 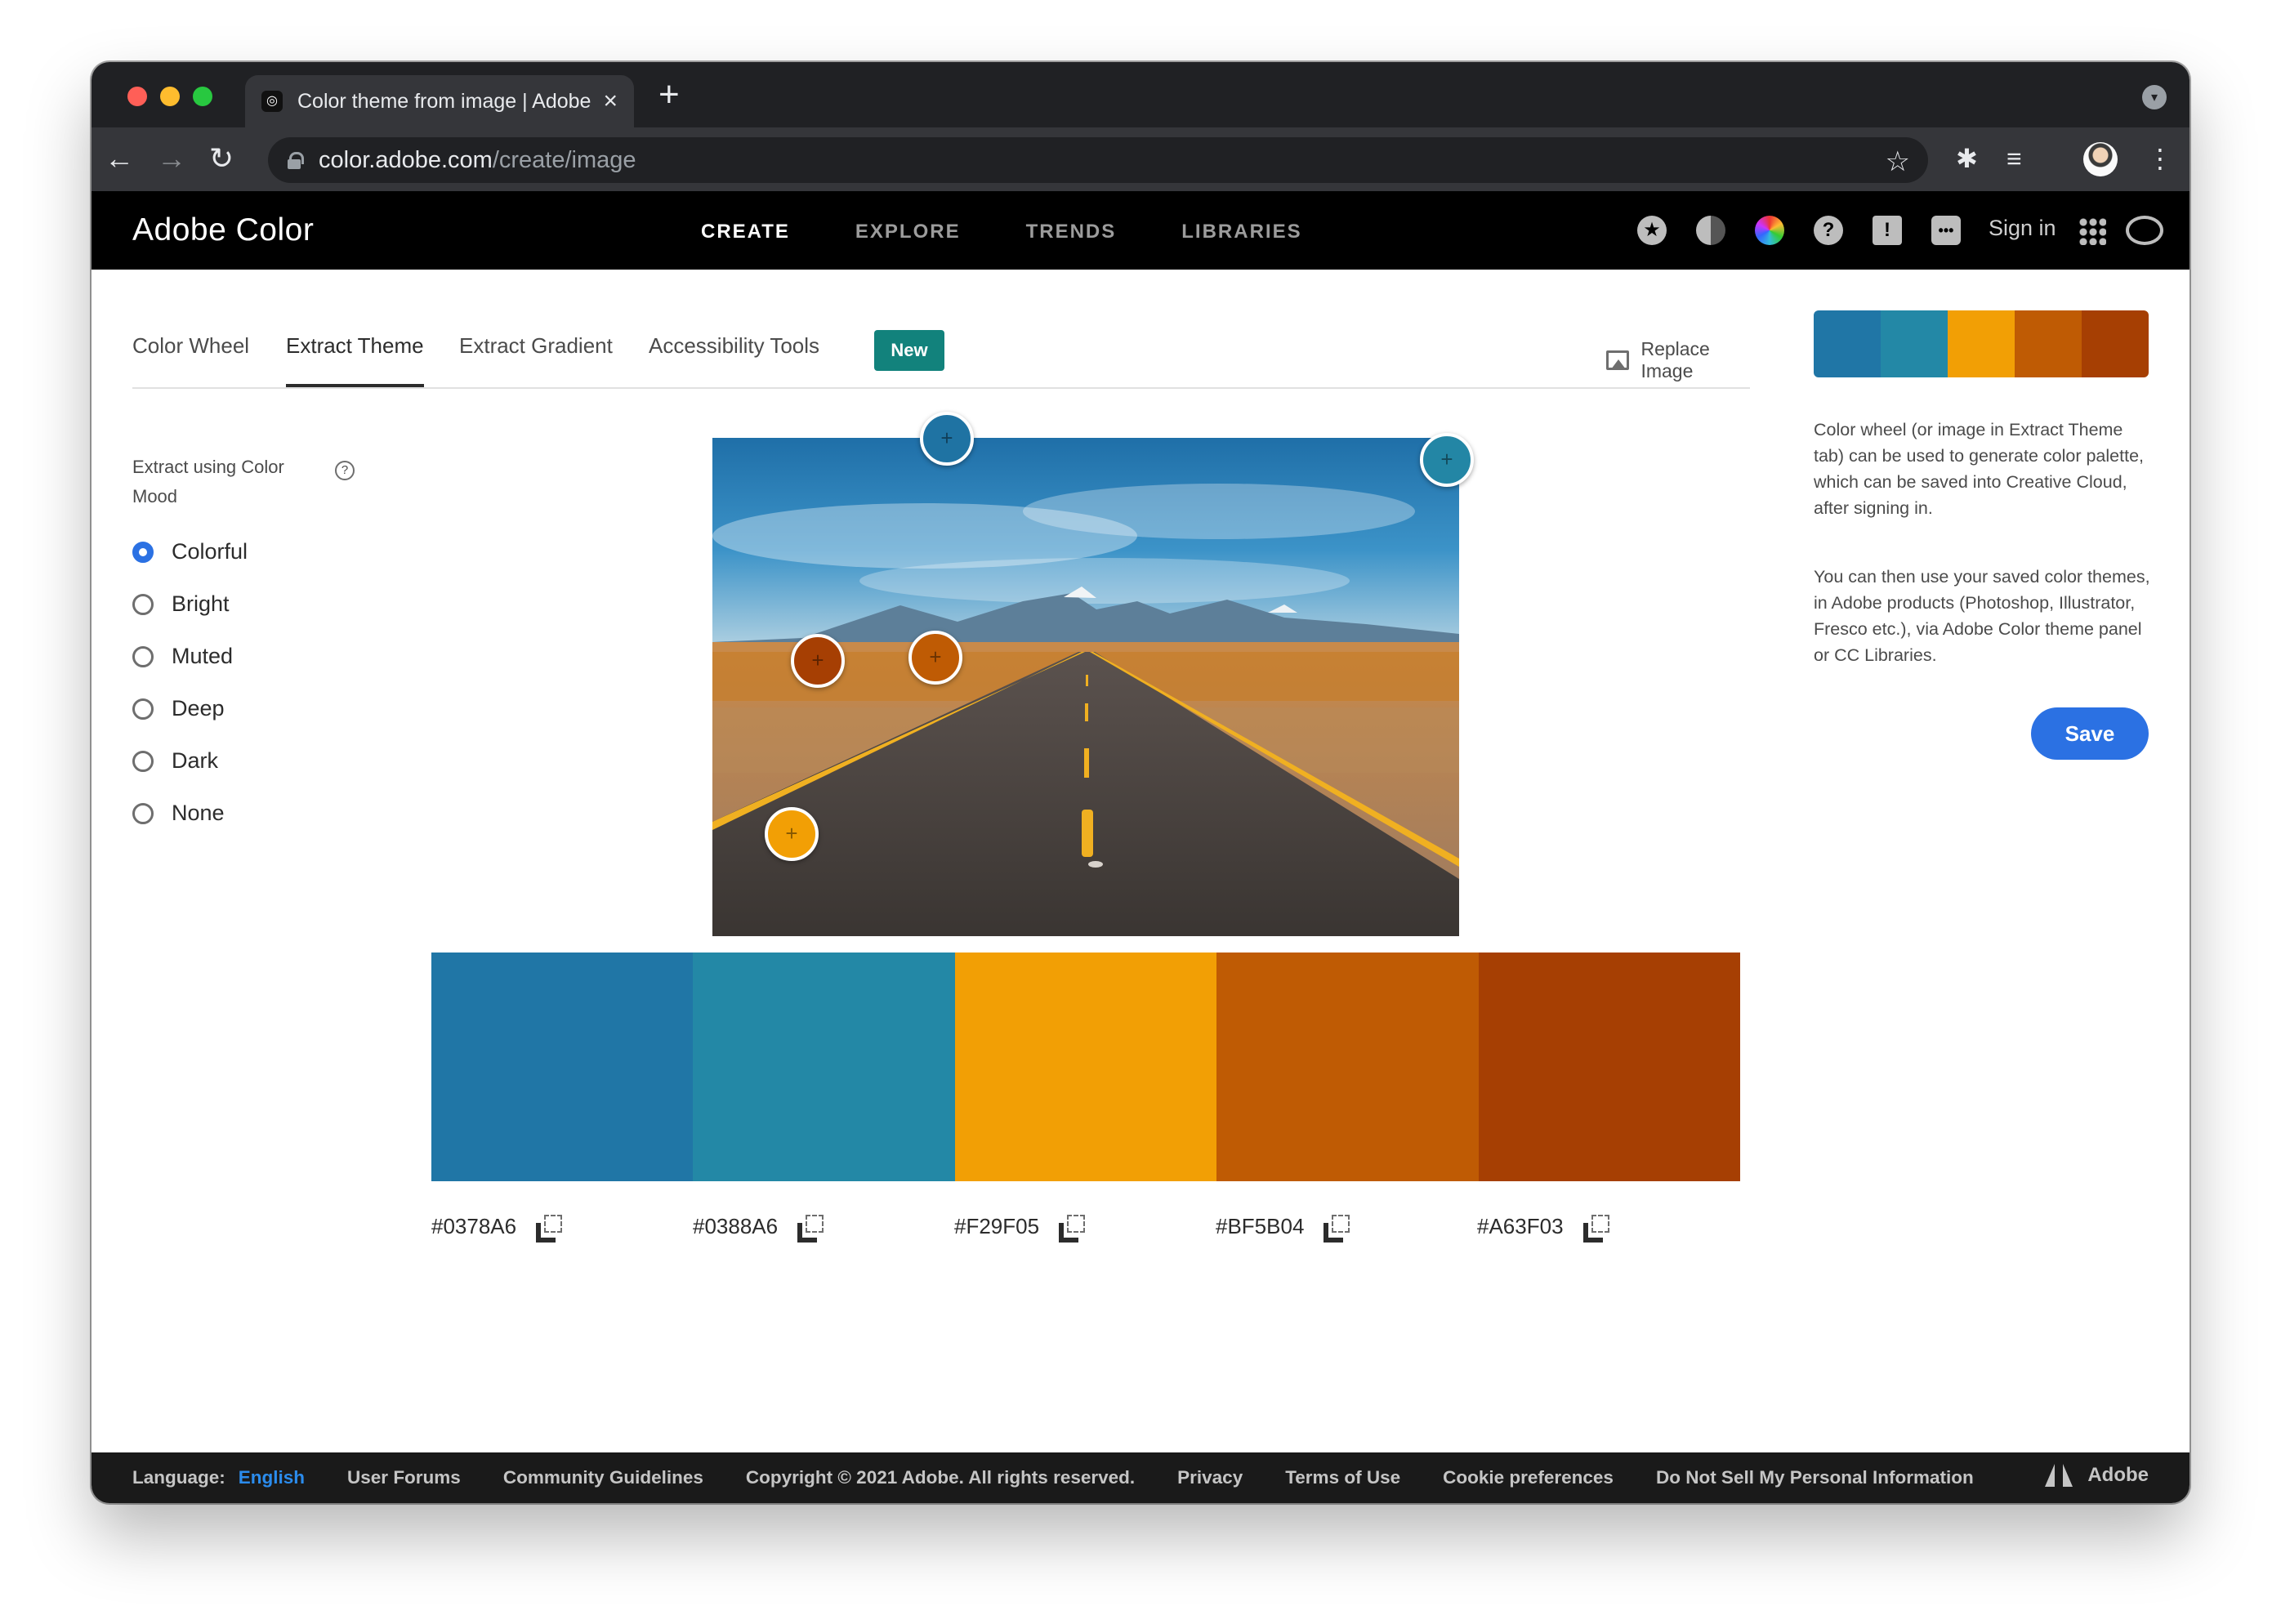 I want to click on forward-icon: →, so click(x=171, y=158).